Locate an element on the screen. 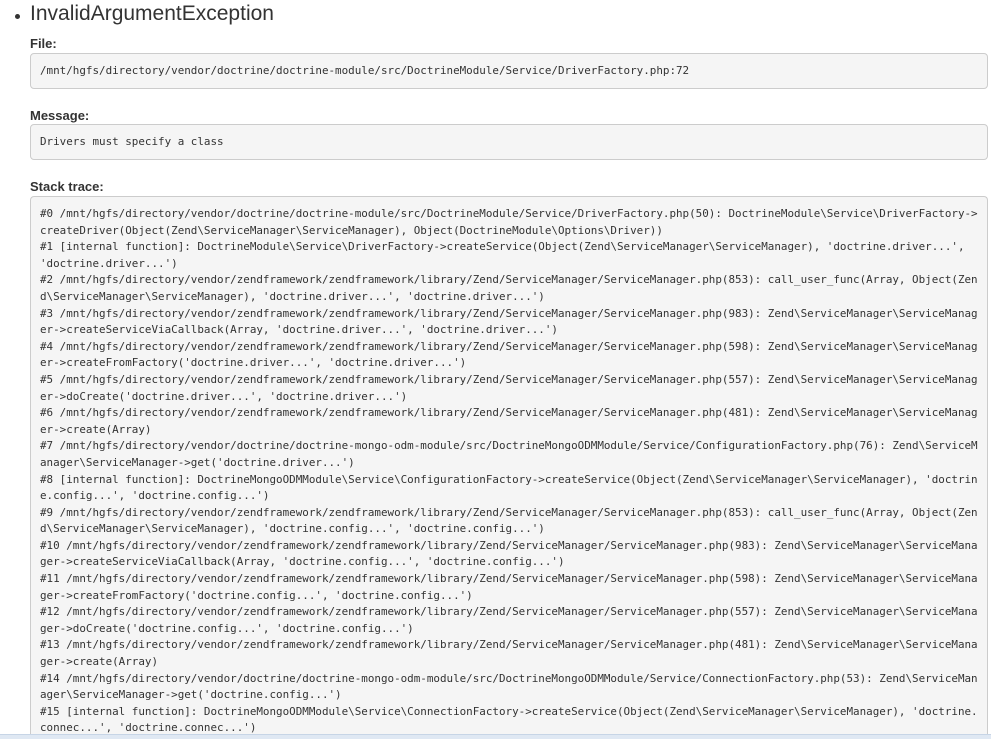  message-box: Drivers must specify a class is located at coordinates (509, 142).